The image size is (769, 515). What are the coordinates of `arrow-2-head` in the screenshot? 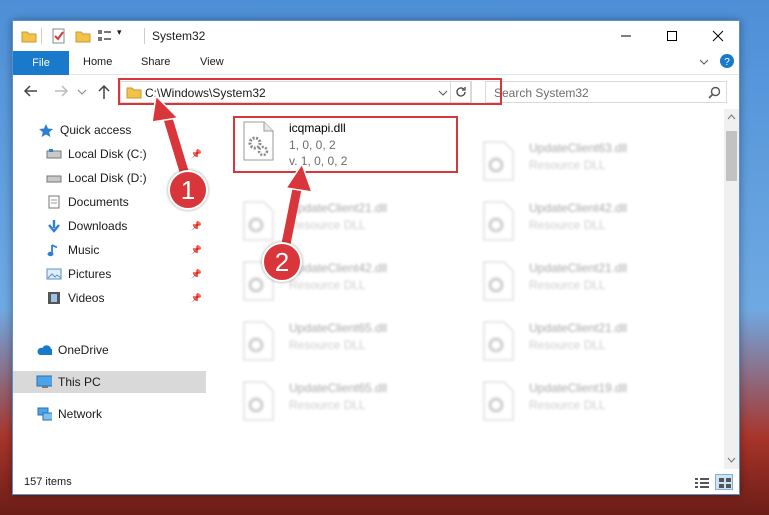 It's located at (299, 177).